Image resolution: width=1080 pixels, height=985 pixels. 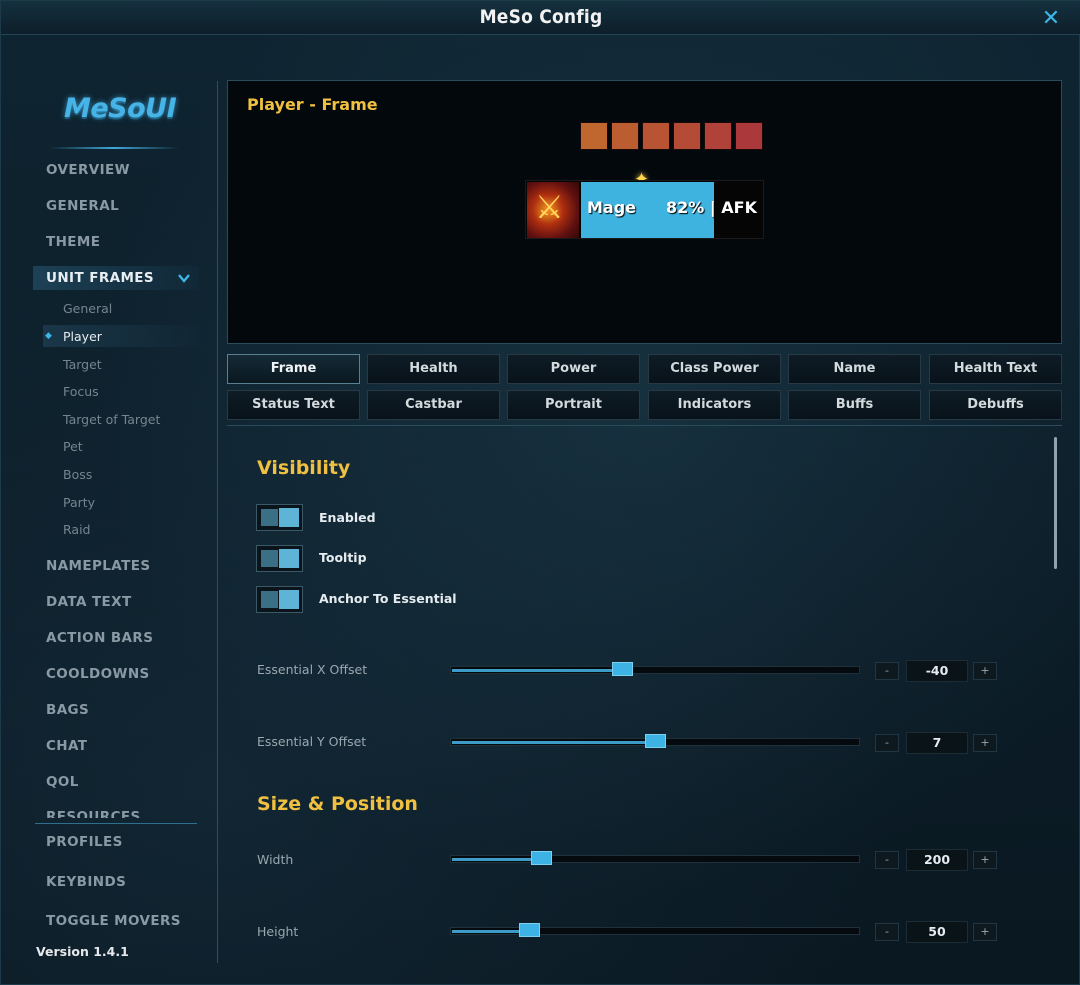 I want to click on nav-item-theme: THEME, so click(x=73, y=242).